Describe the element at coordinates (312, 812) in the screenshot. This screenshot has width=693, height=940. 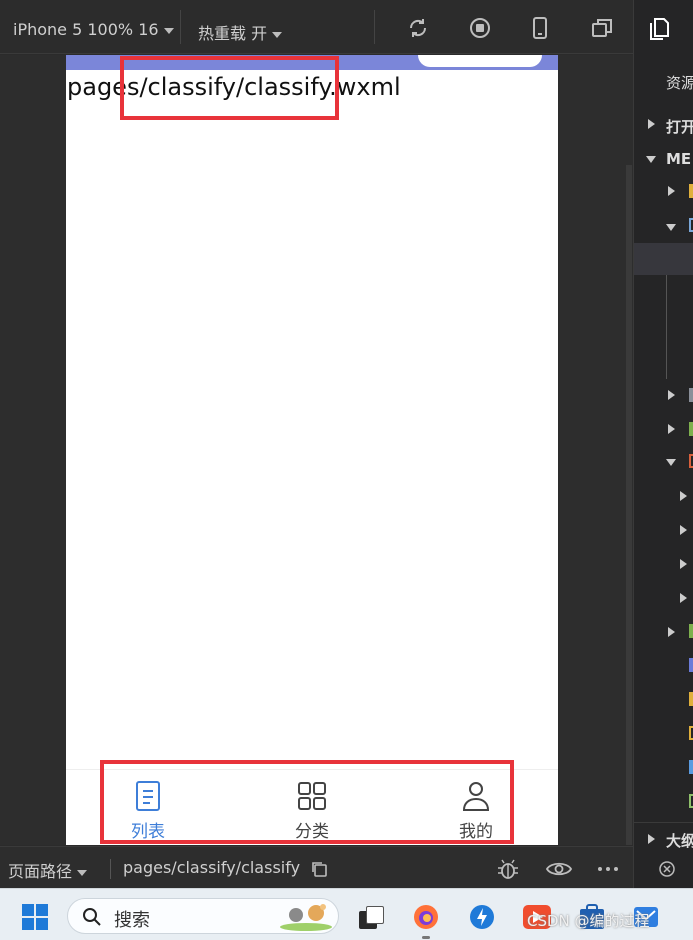
I see `tab-category: 分类` at that location.